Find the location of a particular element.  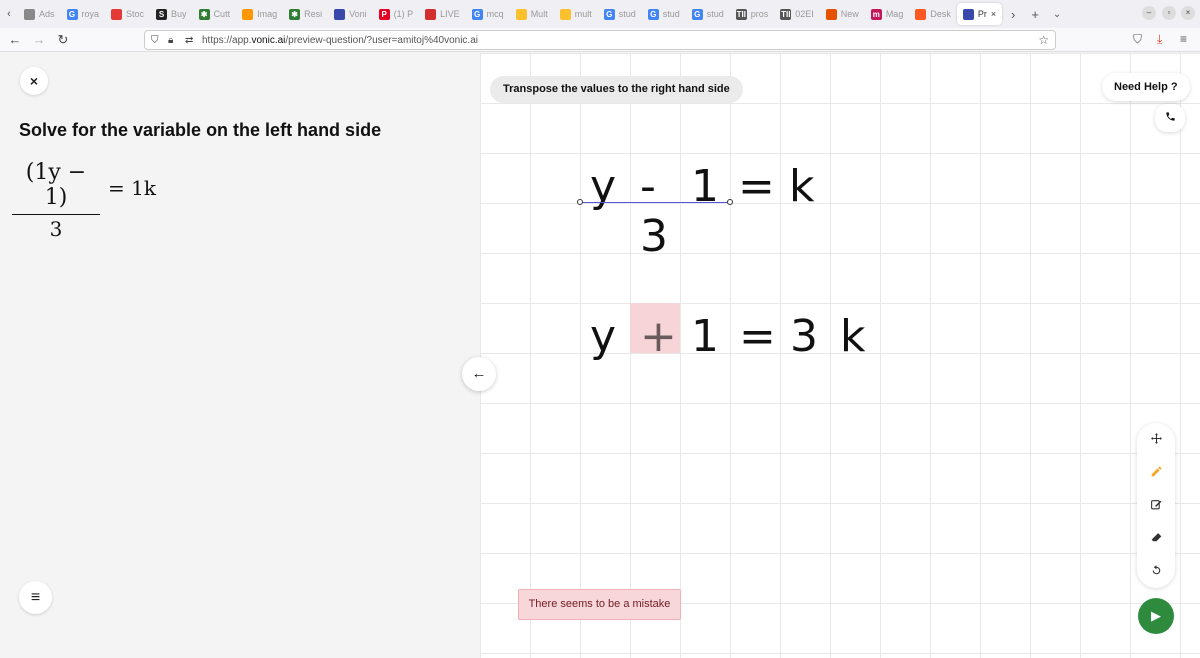

need-help-button: Need Help ? is located at coordinates (1146, 87).